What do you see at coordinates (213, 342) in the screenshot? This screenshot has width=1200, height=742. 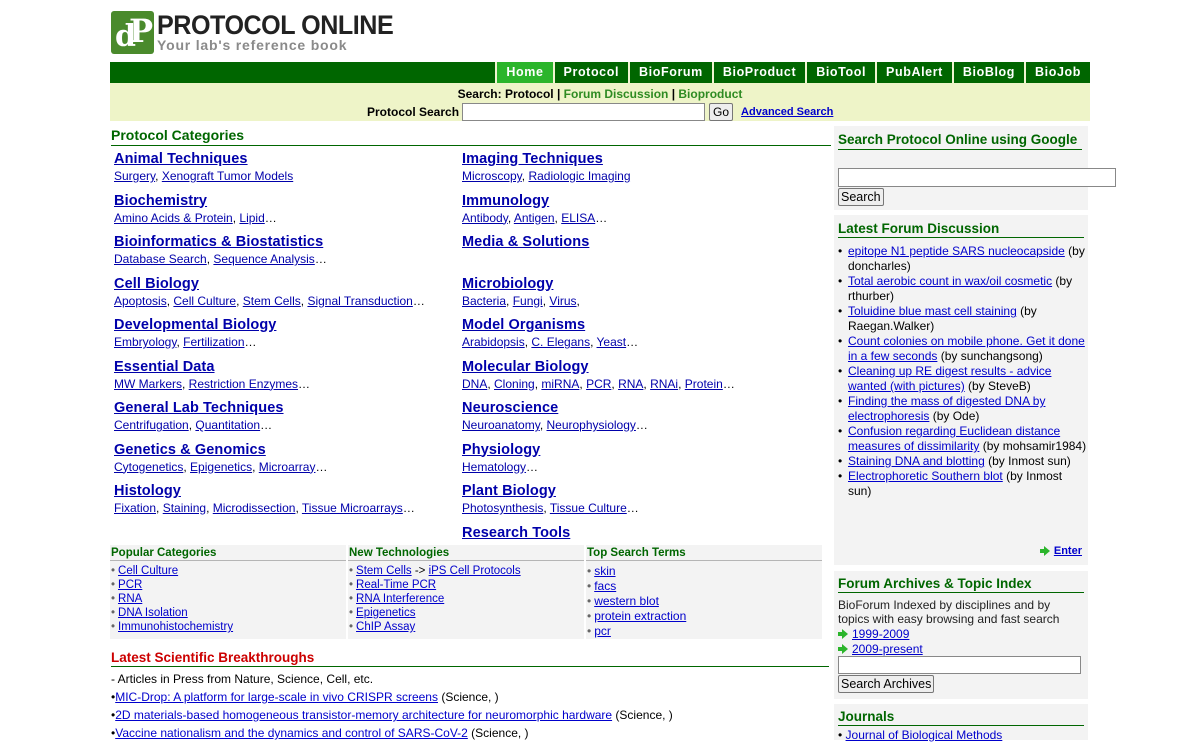 I see `subtopic-link: Fertilization` at bounding box center [213, 342].